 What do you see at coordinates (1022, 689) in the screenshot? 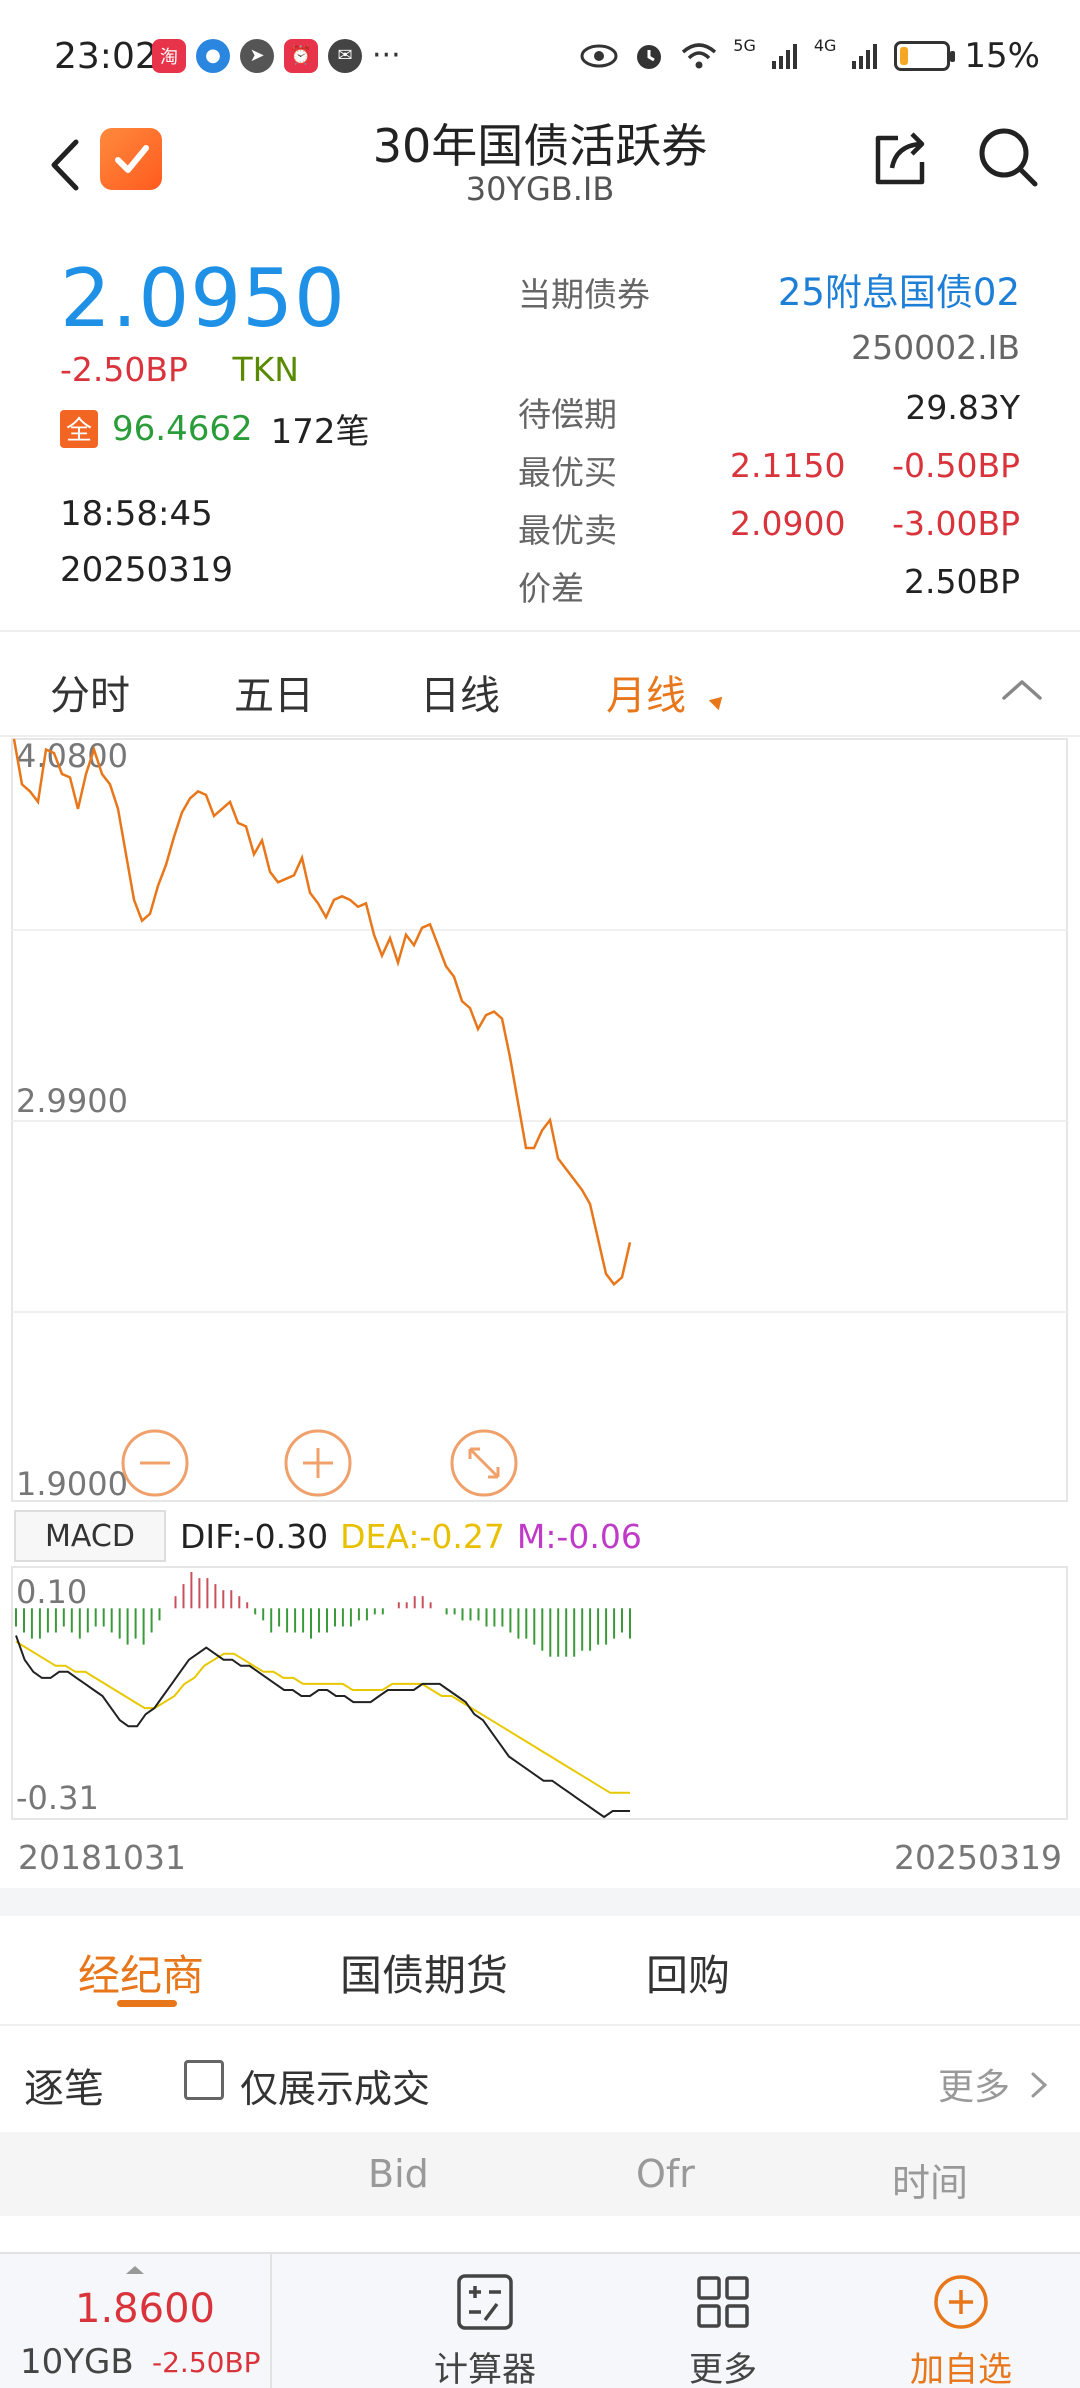
I see `collapse-chevron-icon` at bounding box center [1022, 689].